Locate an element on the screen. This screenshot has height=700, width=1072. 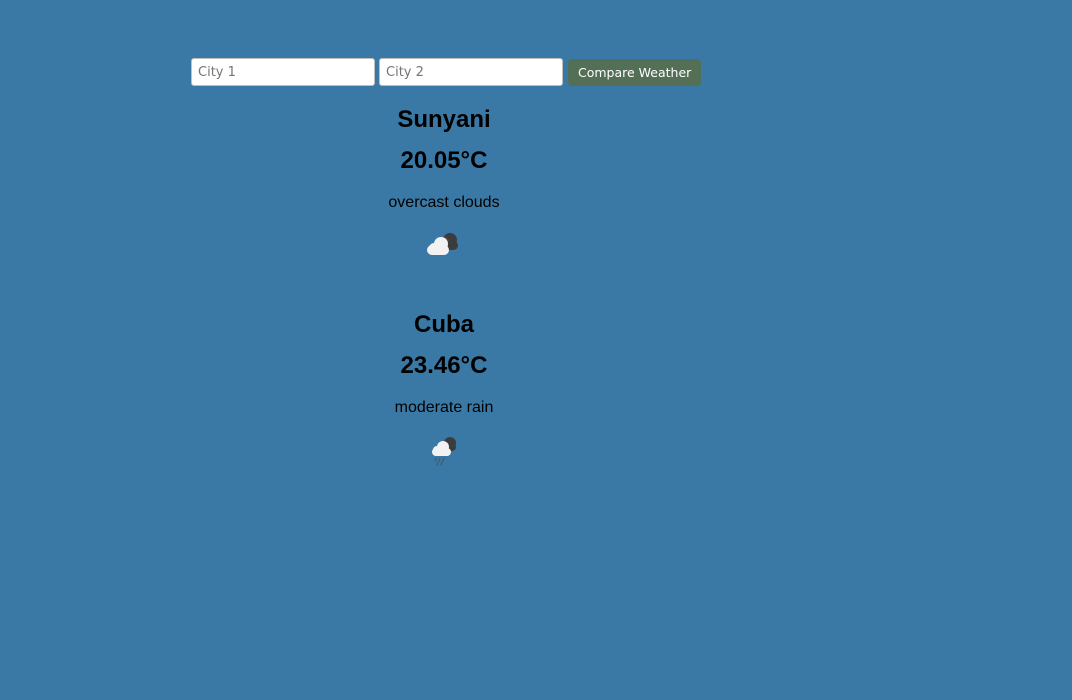
weather-description: moderate rain is located at coordinates (444, 407).